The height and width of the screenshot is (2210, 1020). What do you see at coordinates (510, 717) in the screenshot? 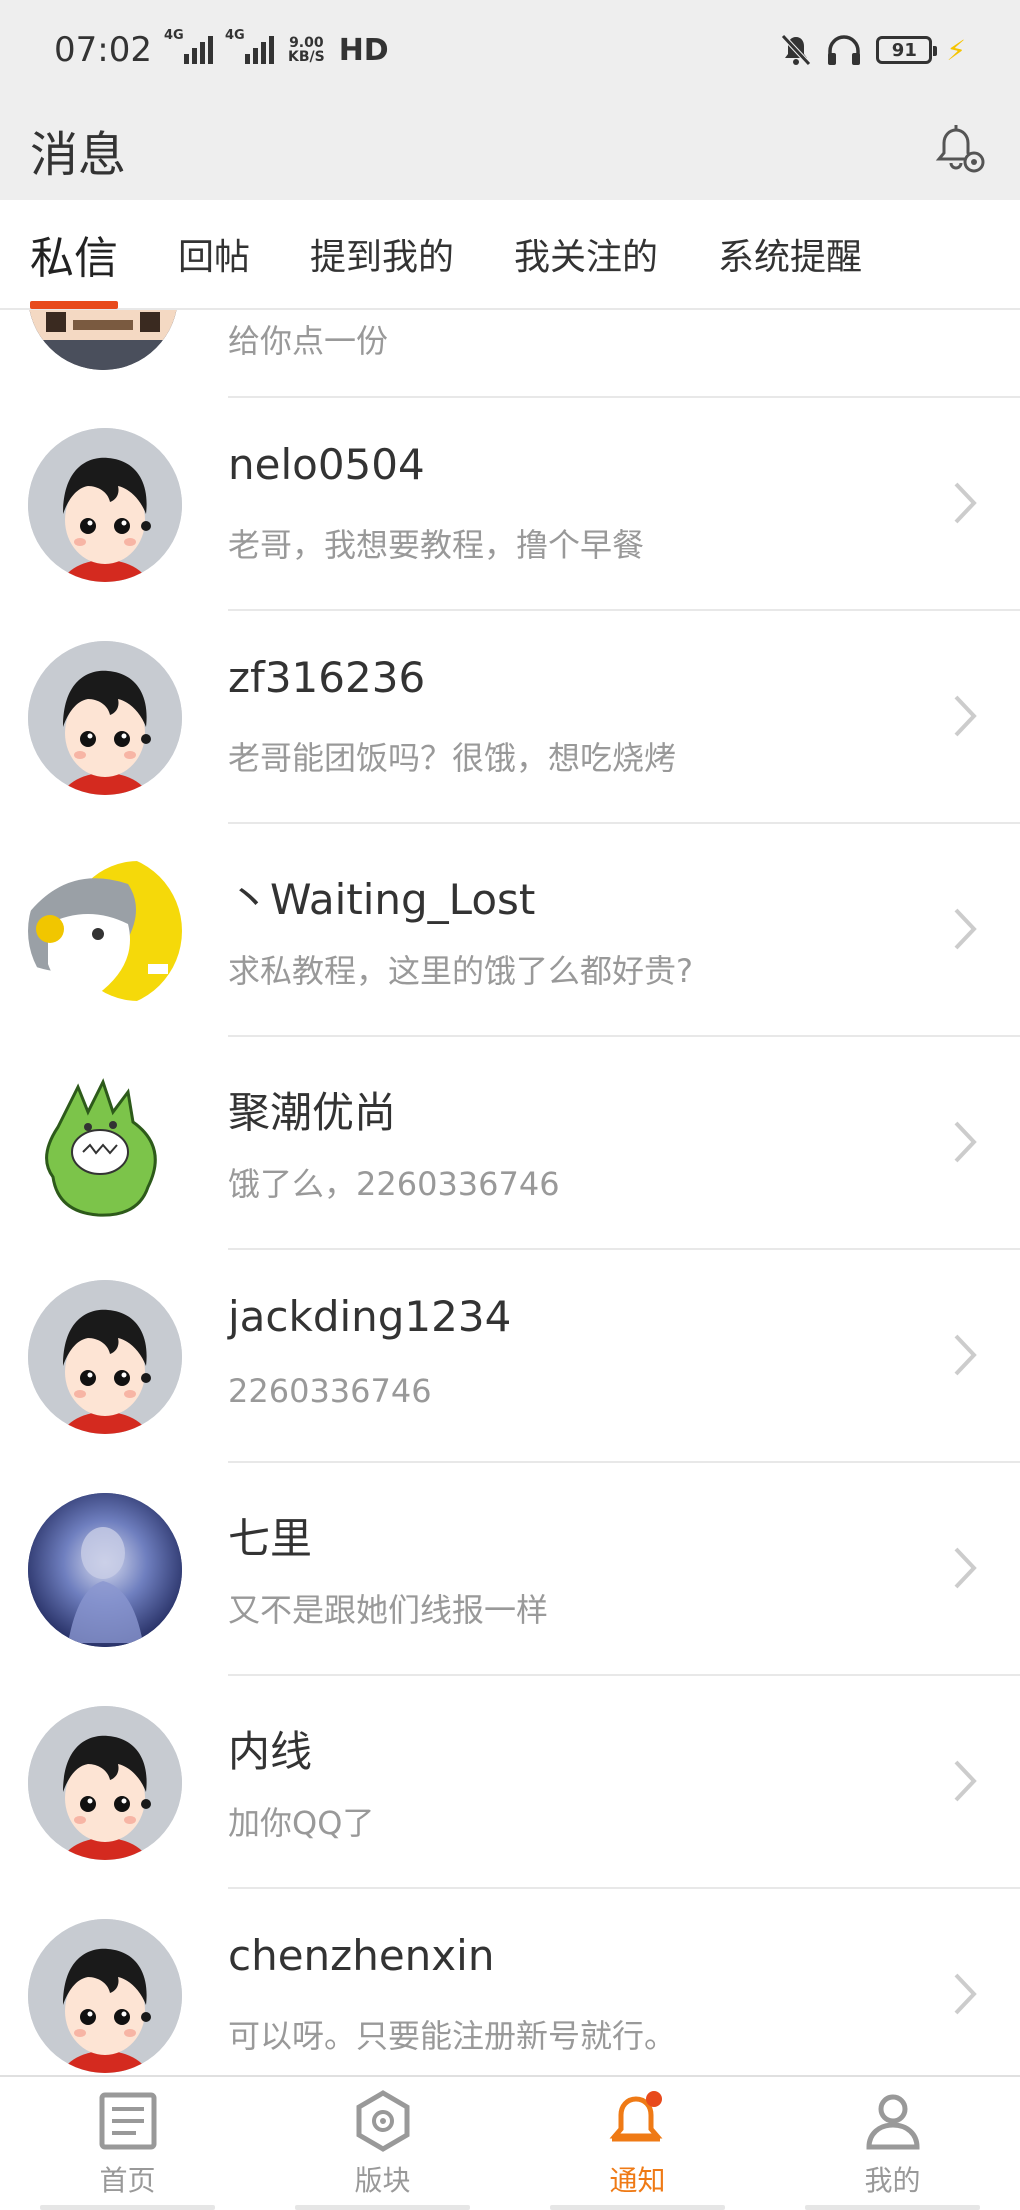
I see `list-item: zf316236 老哥能团饭吗？很饿，想吃烧烤` at bounding box center [510, 717].